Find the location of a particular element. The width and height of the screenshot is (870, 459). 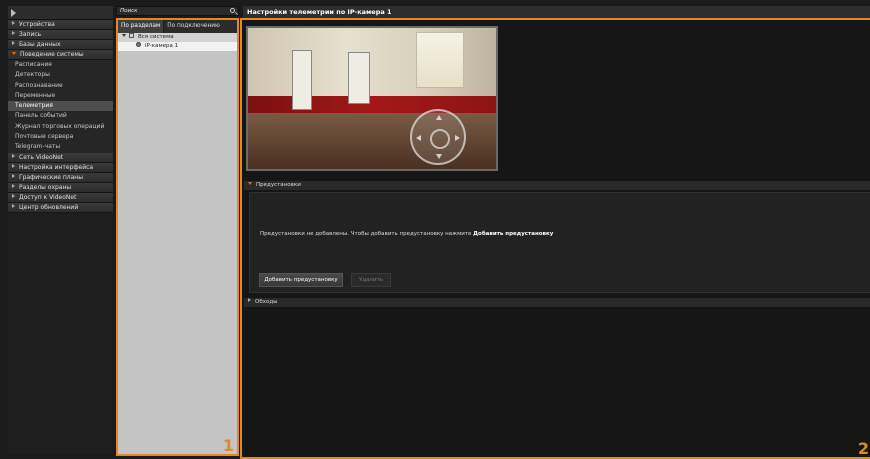

sidebar-section: Поведение системы is located at coordinates (60, 55).